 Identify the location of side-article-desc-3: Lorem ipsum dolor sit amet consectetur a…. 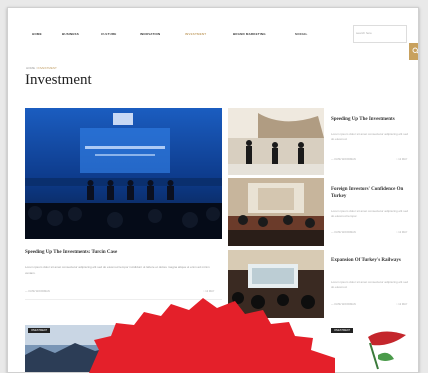
(370, 284).